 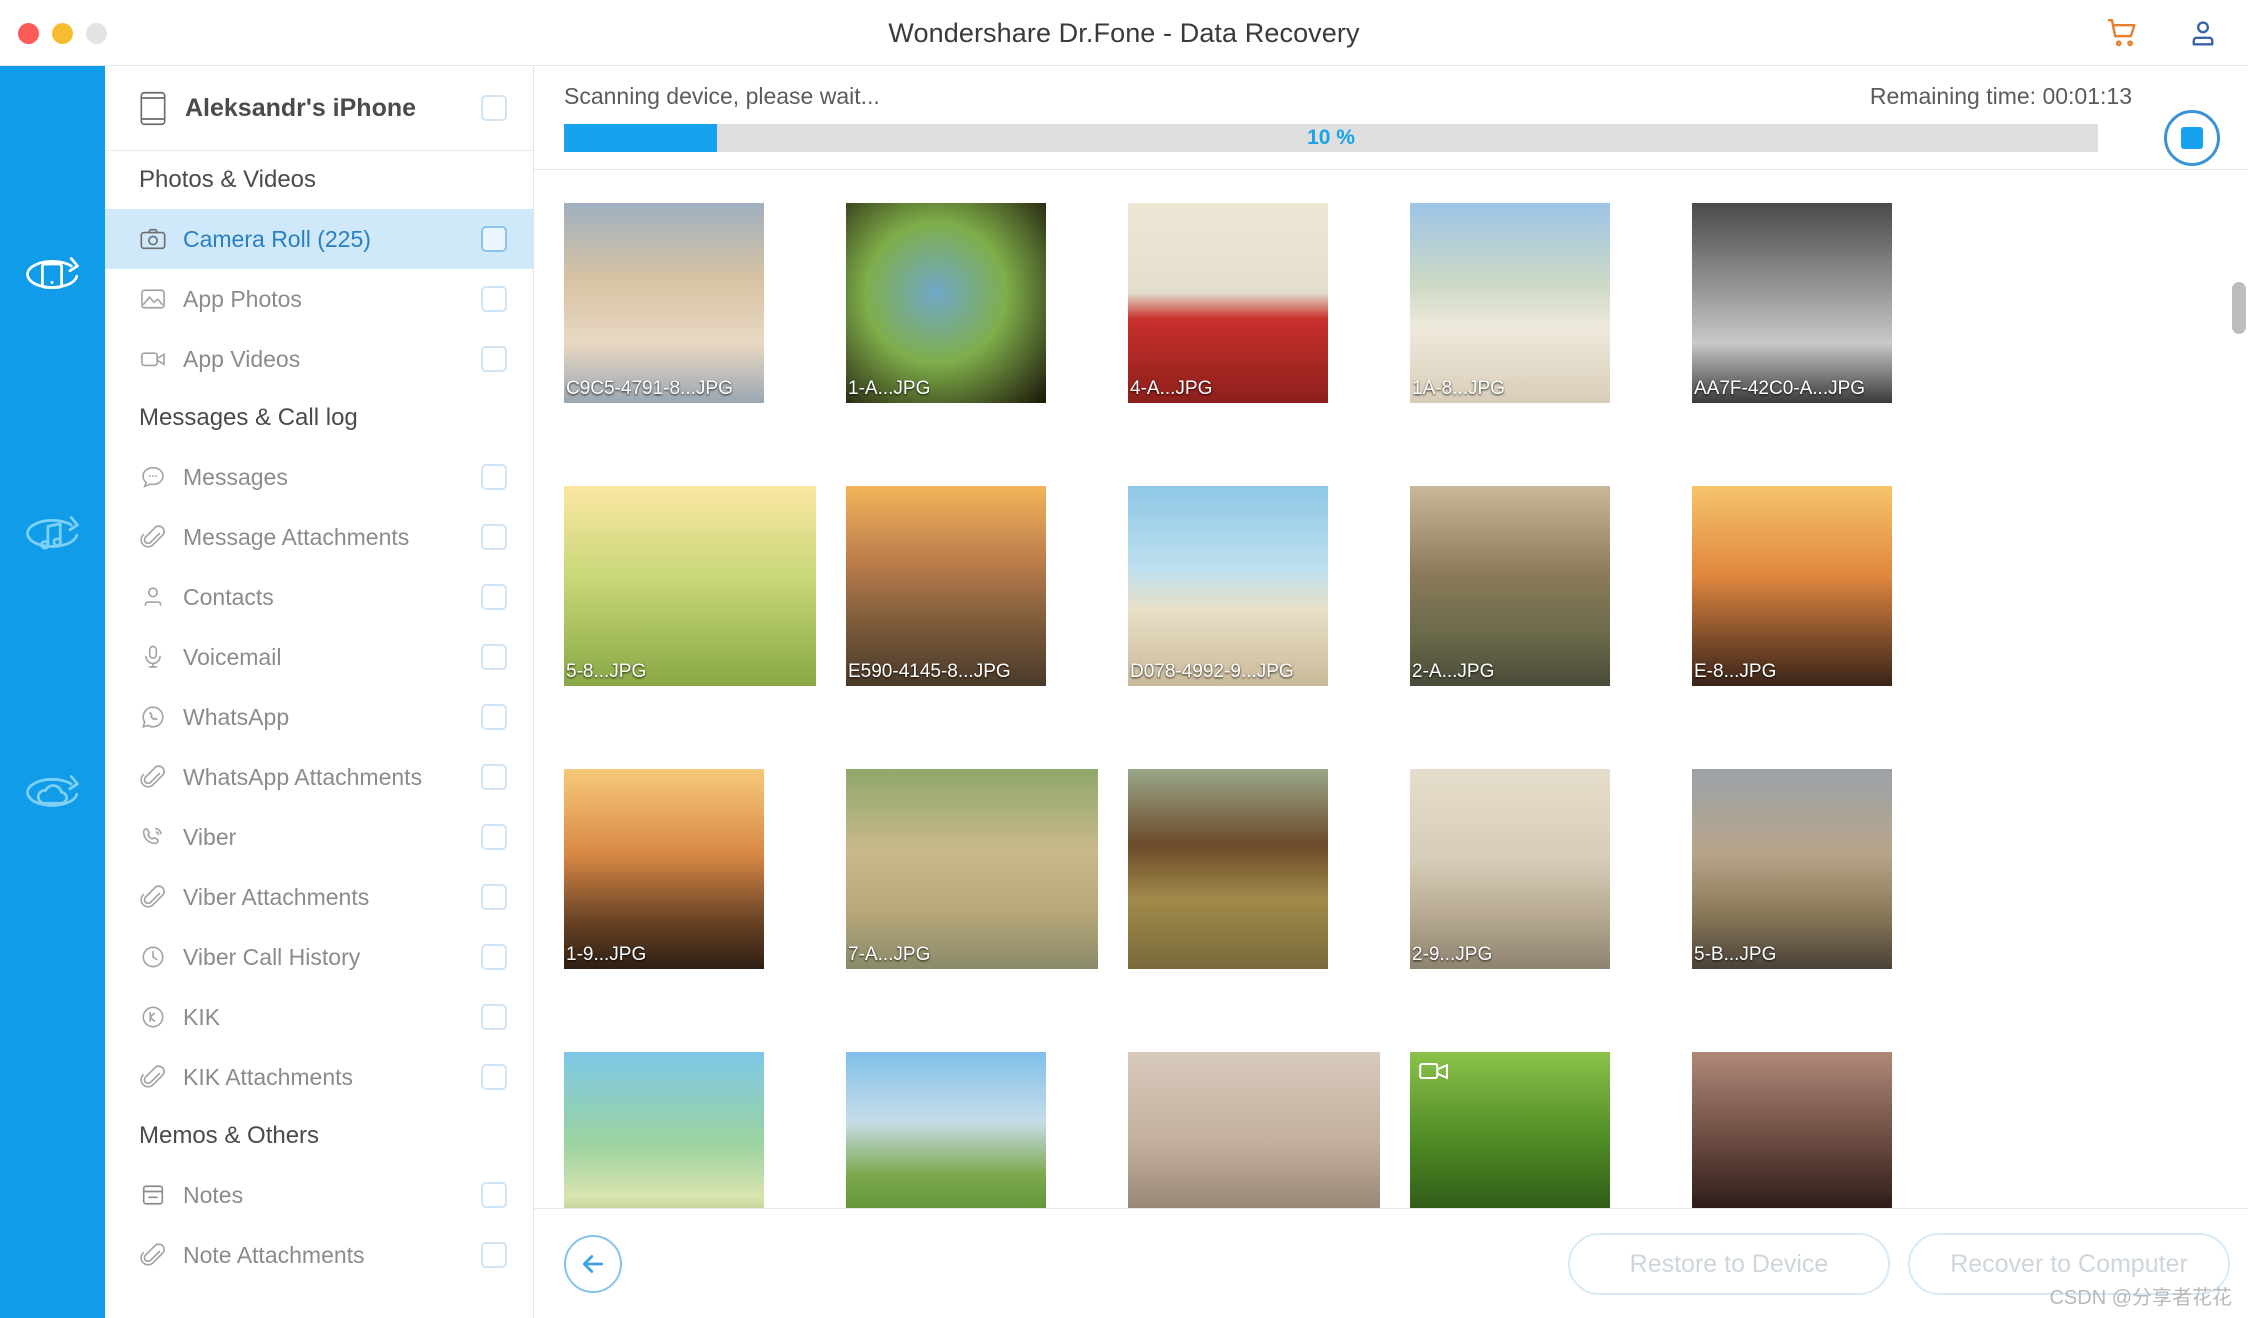 I want to click on thumbnail-image: 8-A...JPG, so click(x=1254, y=1130).